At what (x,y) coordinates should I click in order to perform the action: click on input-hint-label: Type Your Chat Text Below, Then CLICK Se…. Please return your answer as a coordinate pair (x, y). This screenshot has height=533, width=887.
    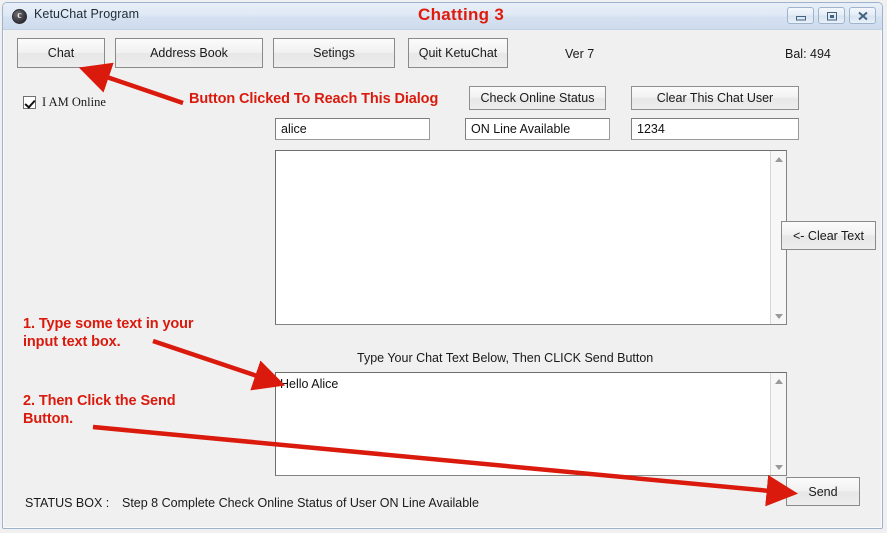
    Looking at the image, I should click on (505, 358).